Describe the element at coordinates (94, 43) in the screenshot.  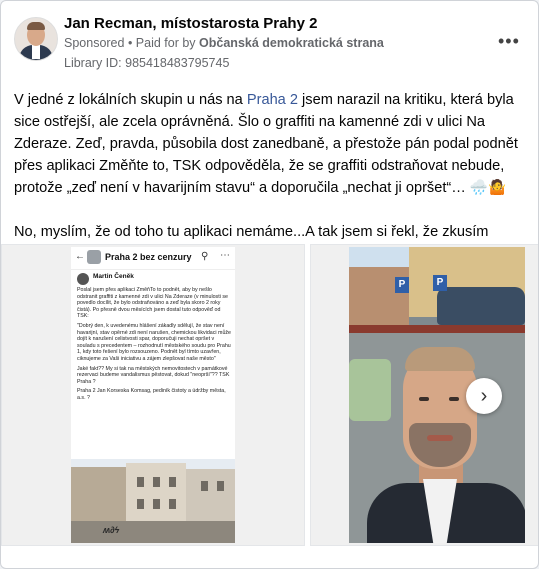
I see `sponsored-label: Sponsored` at that location.